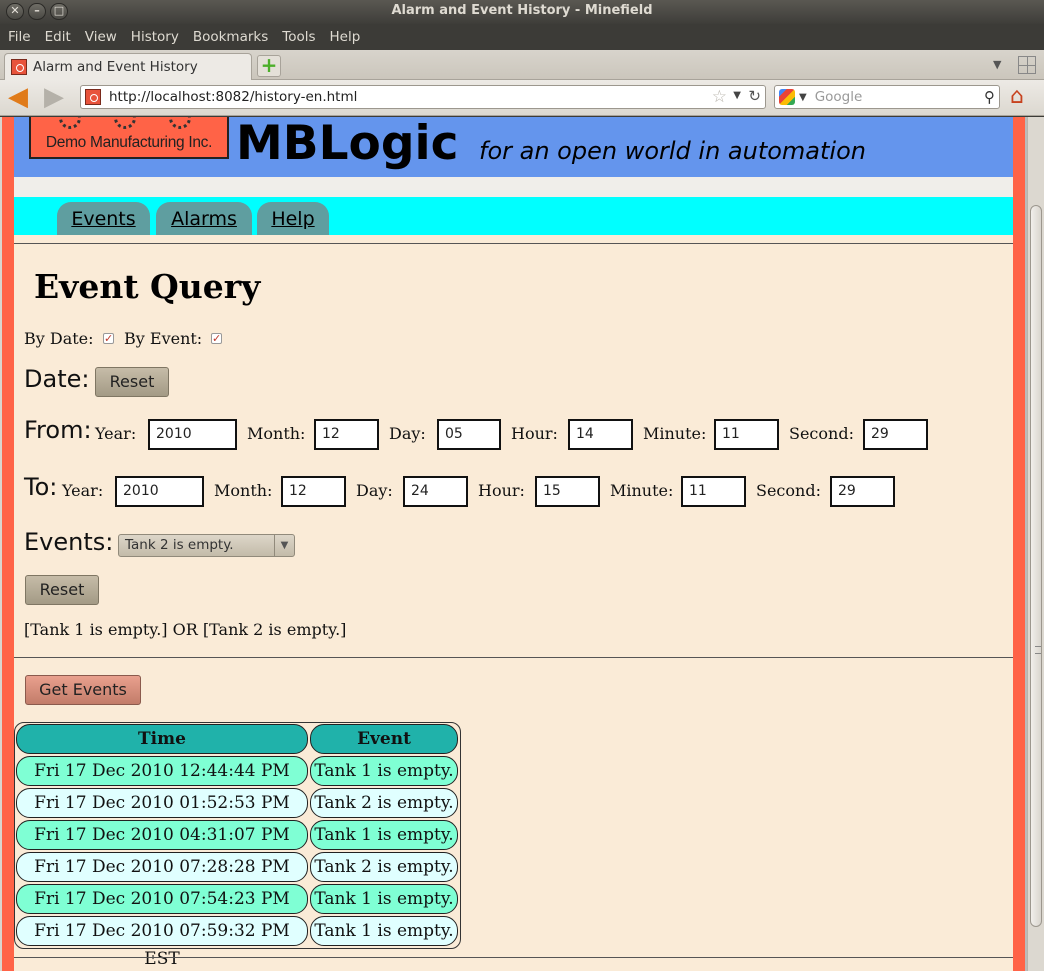 This screenshot has height=971, width=1044. What do you see at coordinates (162, 910) in the screenshot?
I see `table-cell-time: Fri 17 Dec 2010 07:54:23 PM EST` at bounding box center [162, 910].